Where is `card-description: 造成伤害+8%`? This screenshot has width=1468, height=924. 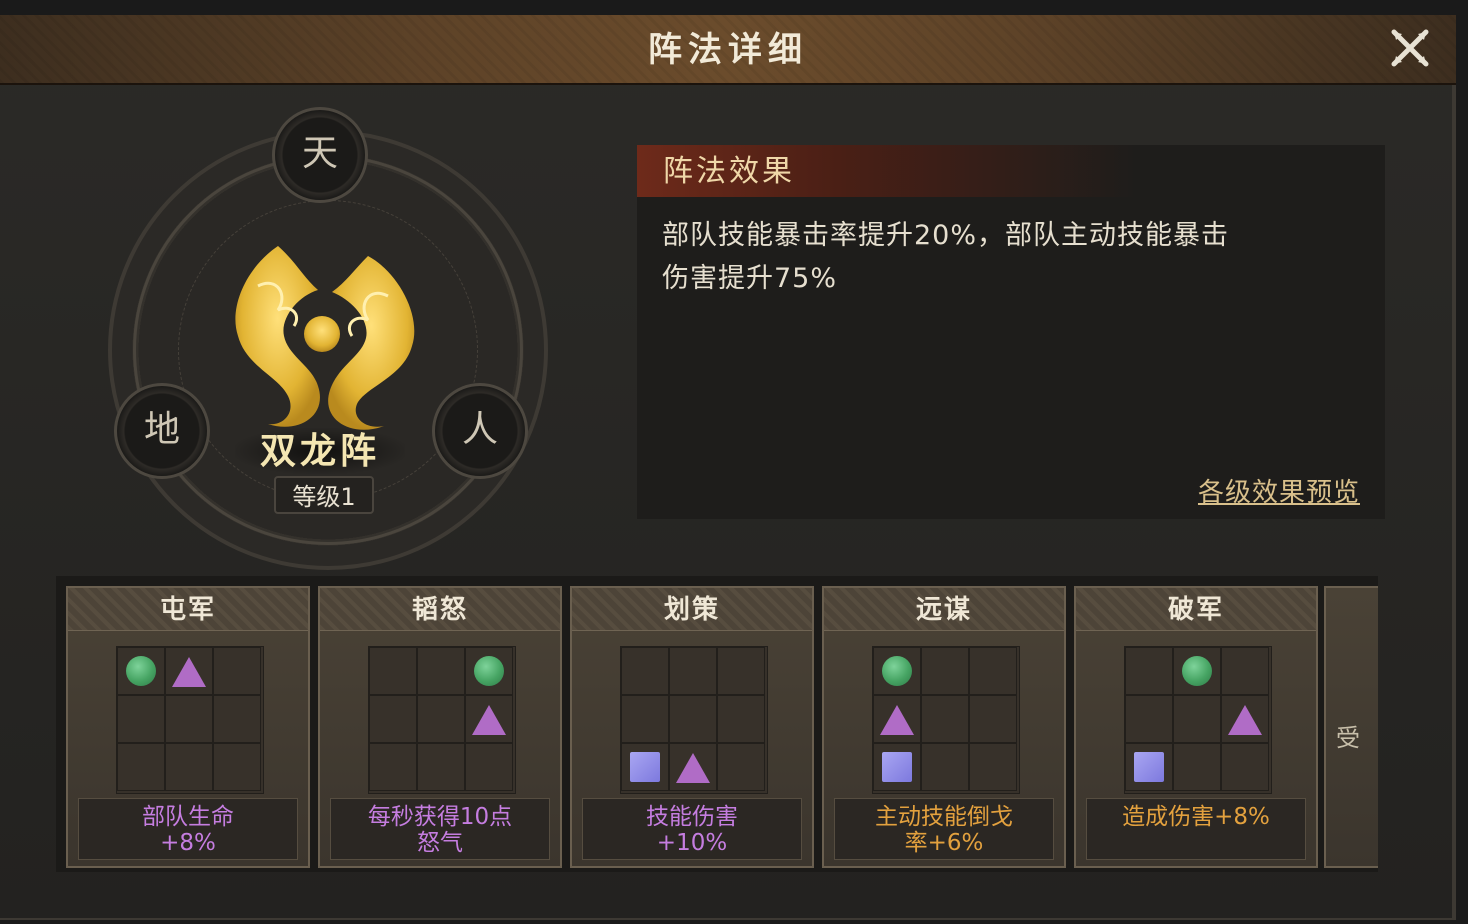 card-description: 造成伤害+8% is located at coordinates (1196, 829).